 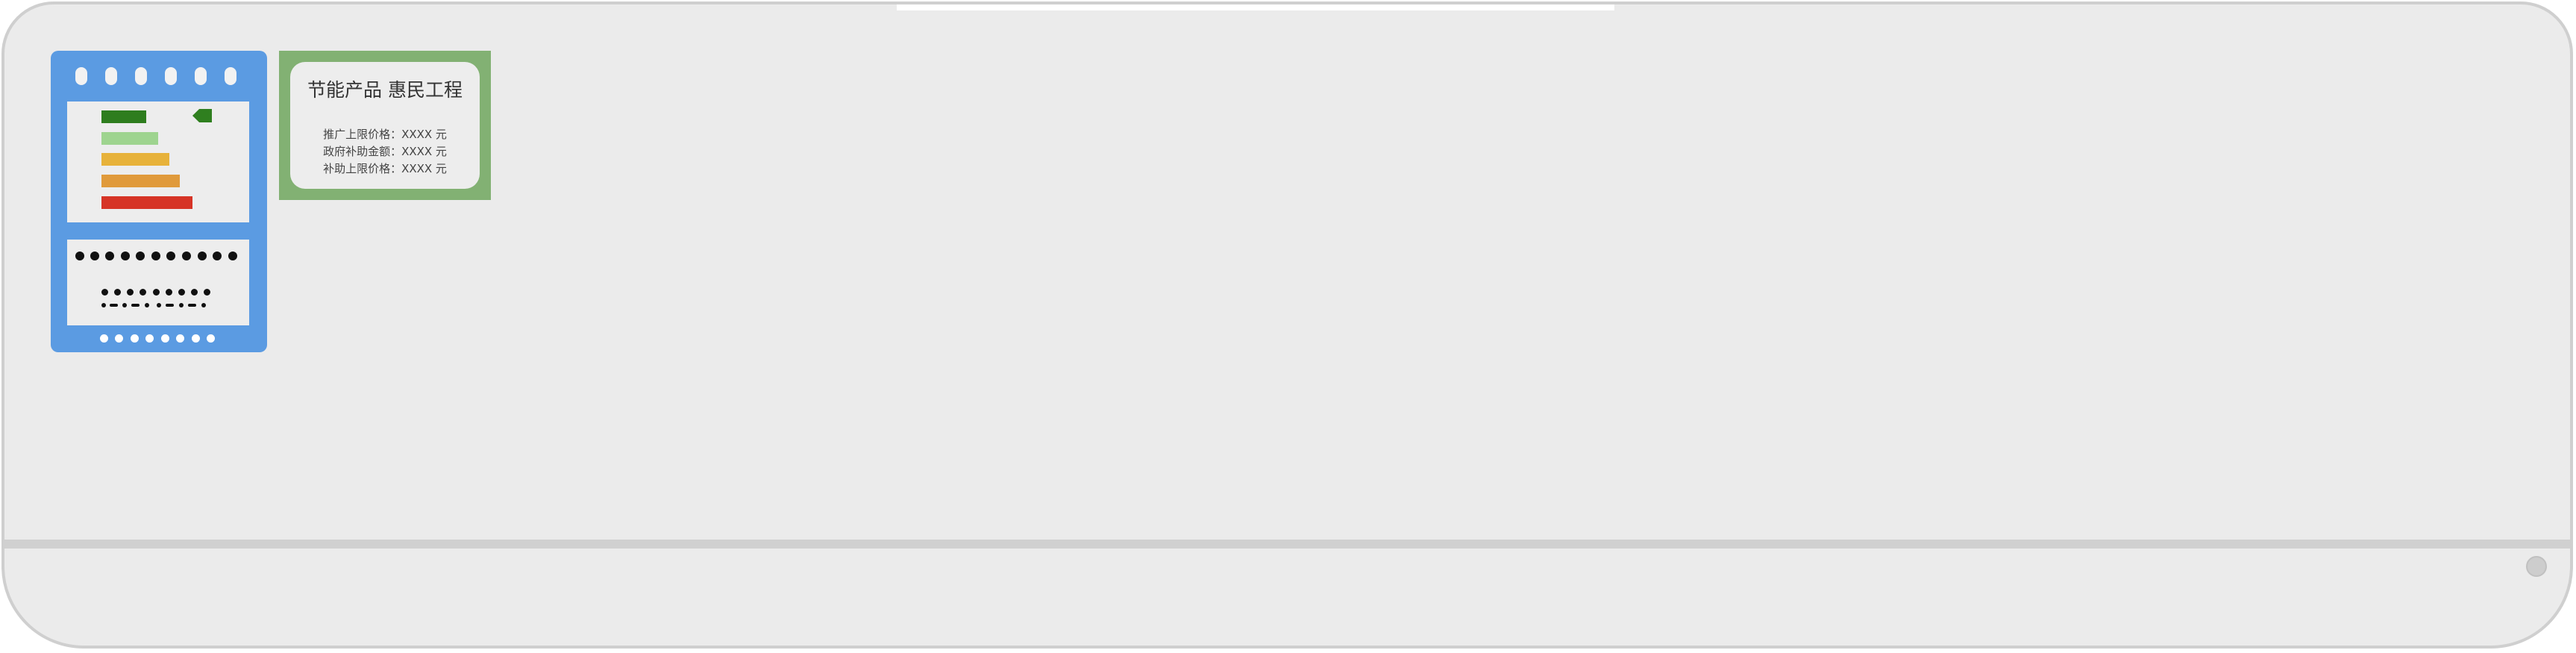 What do you see at coordinates (1287, 544) in the screenshot?
I see `vent-divider` at bounding box center [1287, 544].